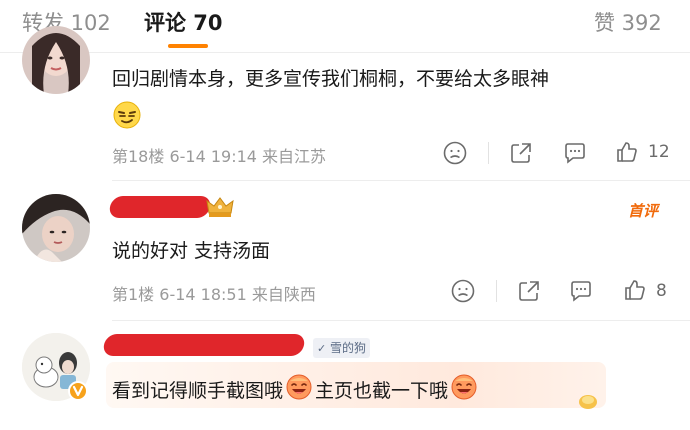 Image resolution: width=690 pixels, height=430 pixels. I want to click on comment-text-row: 看到记得顺手截图哦 主页也截一下哦, so click(295, 389).